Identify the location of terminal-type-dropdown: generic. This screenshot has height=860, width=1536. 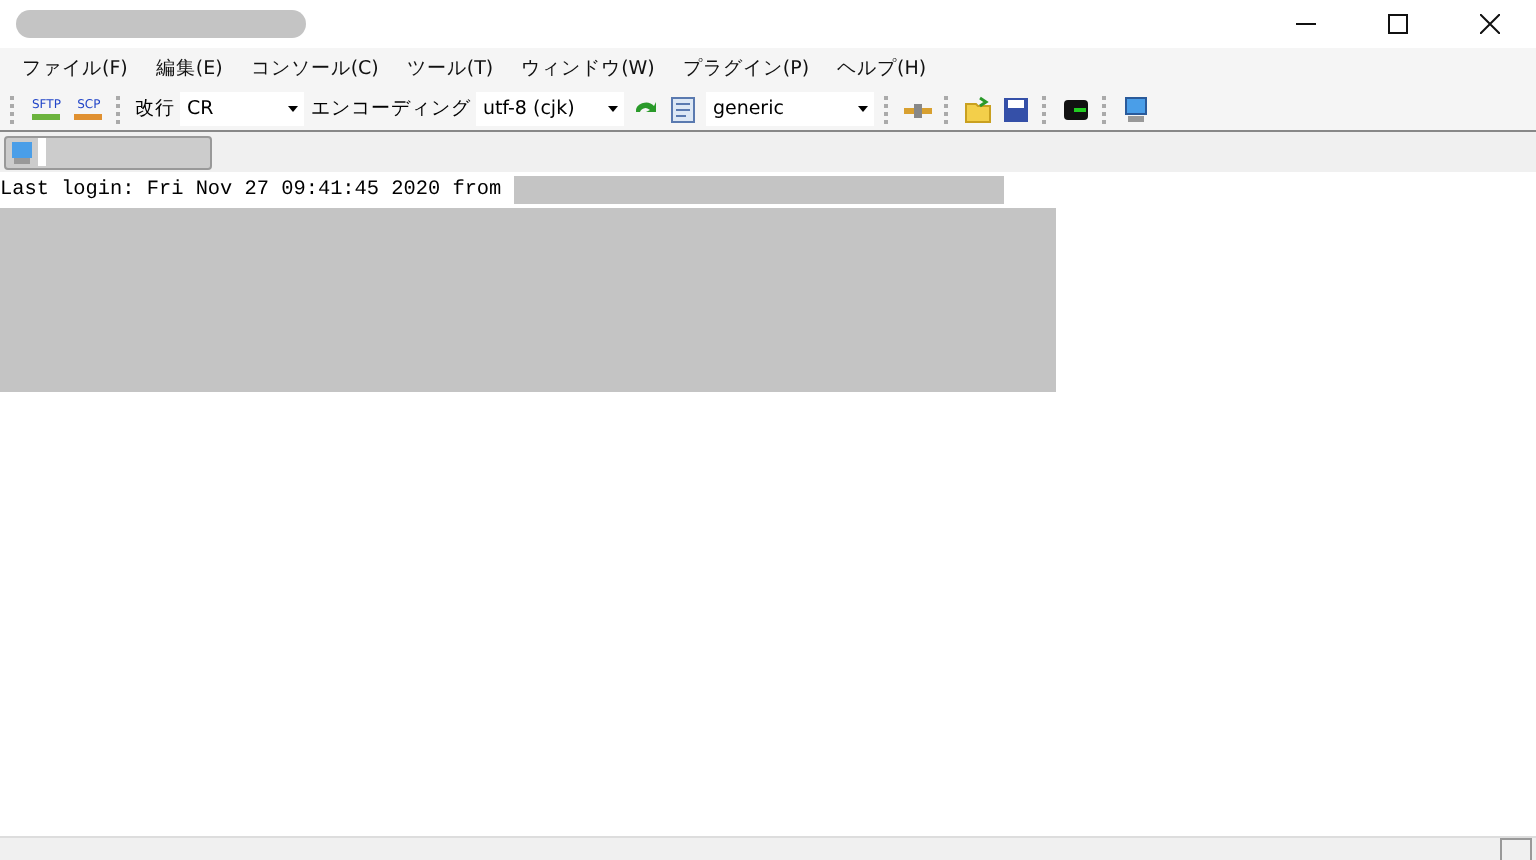
(790, 109).